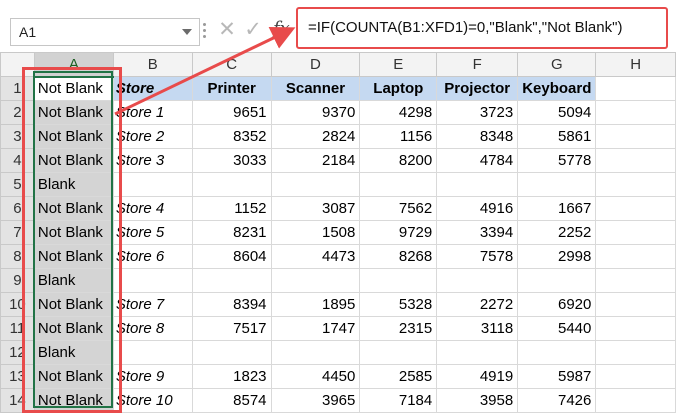 This screenshot has width=676, height=414. Describe the element at coordinates (557, 328) in the screenshot. I see `value-cell: 5440` at that location.